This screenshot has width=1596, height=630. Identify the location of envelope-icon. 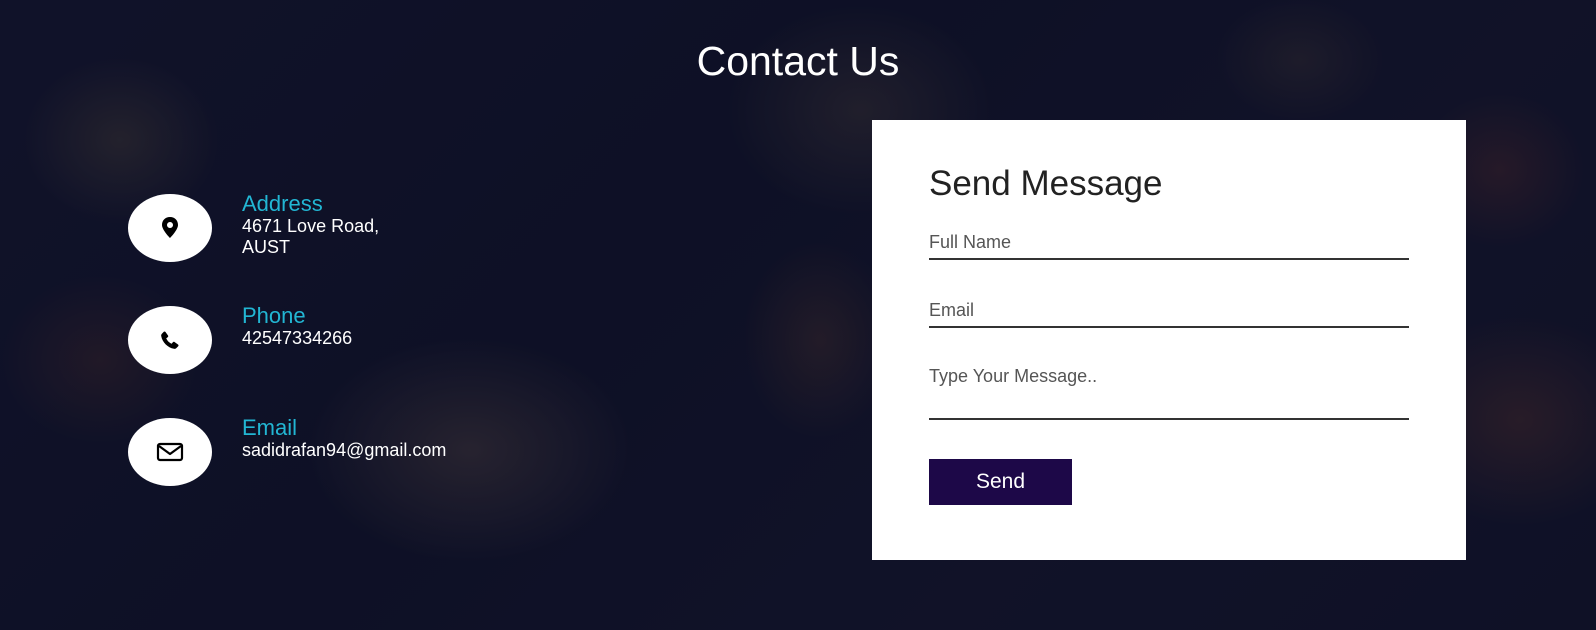
(170, 452).